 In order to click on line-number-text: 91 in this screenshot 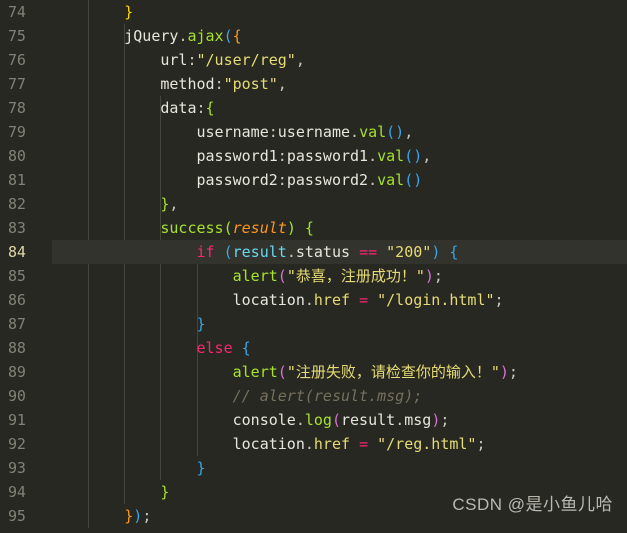, I will do `click(17, 420)`.